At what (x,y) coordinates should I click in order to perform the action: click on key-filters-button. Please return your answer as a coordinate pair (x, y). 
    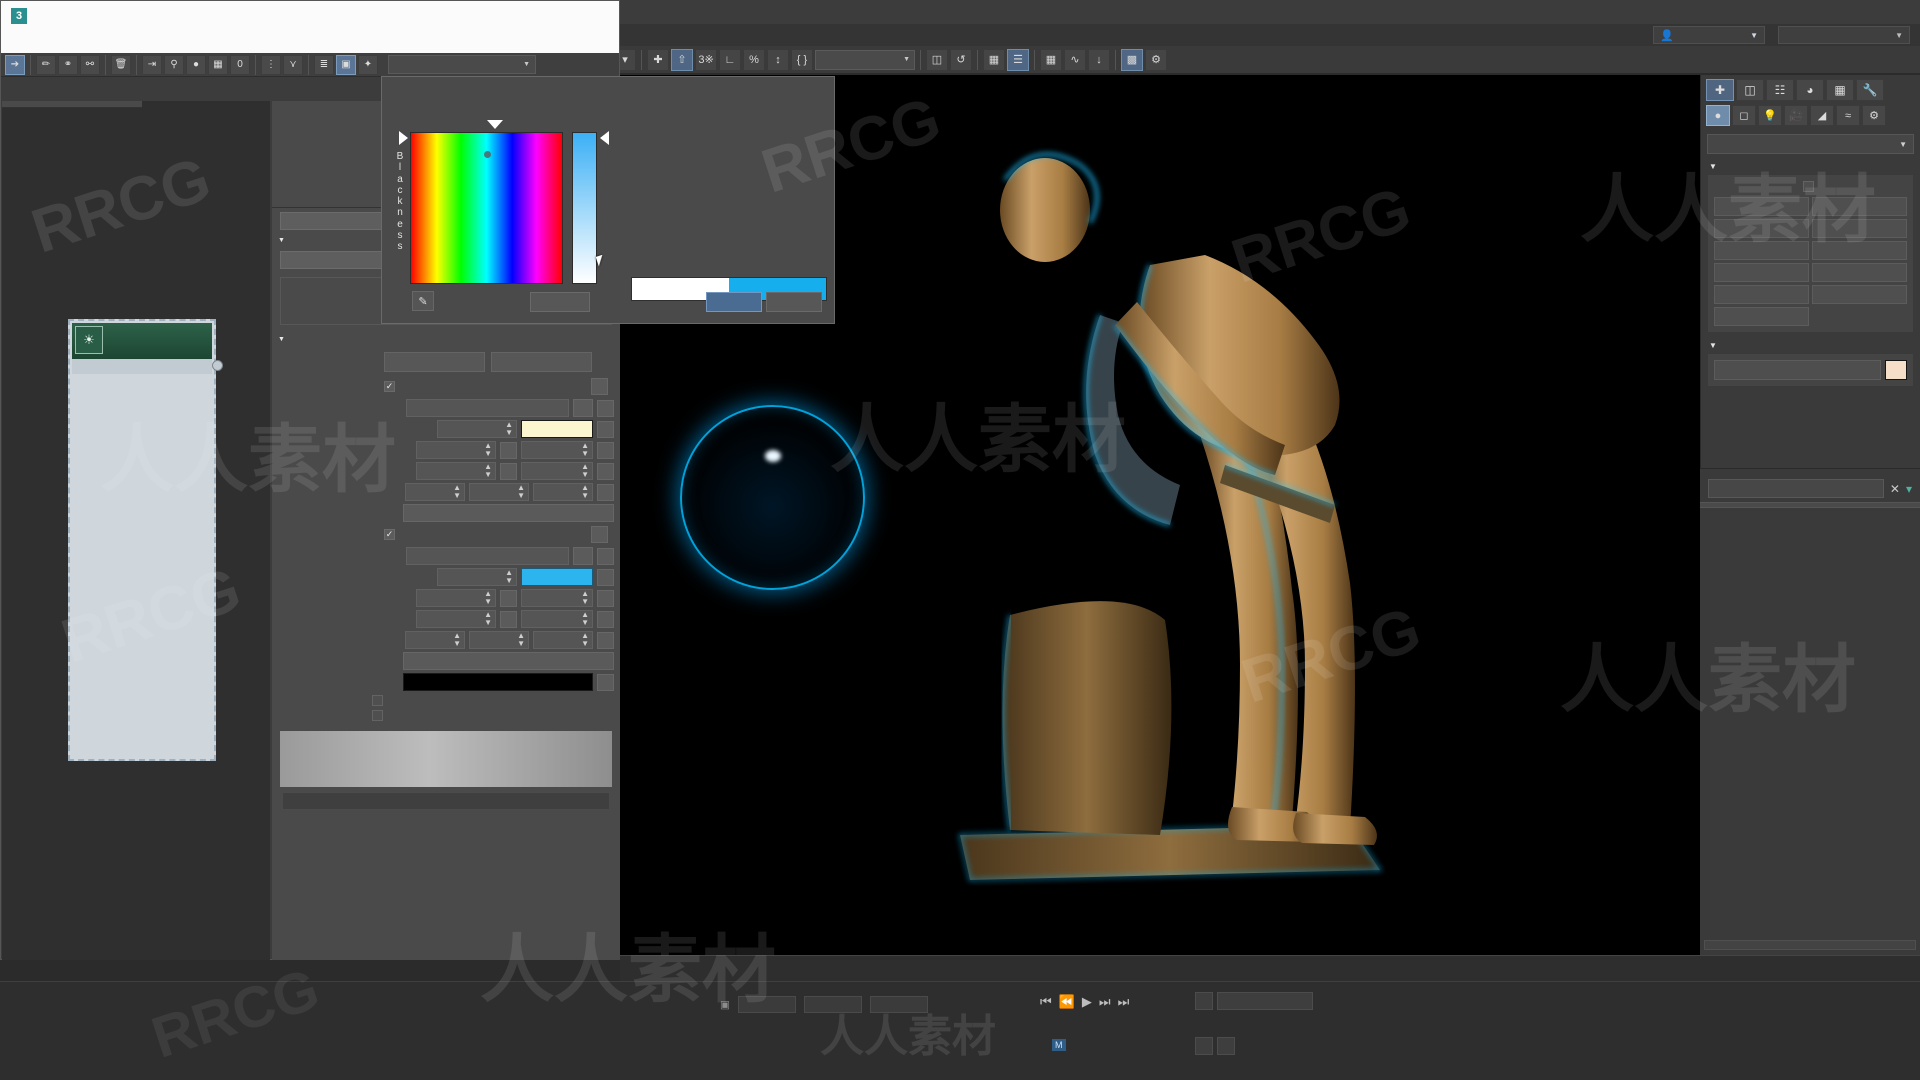
    Looking at the image, I should click on (1226, 1046).